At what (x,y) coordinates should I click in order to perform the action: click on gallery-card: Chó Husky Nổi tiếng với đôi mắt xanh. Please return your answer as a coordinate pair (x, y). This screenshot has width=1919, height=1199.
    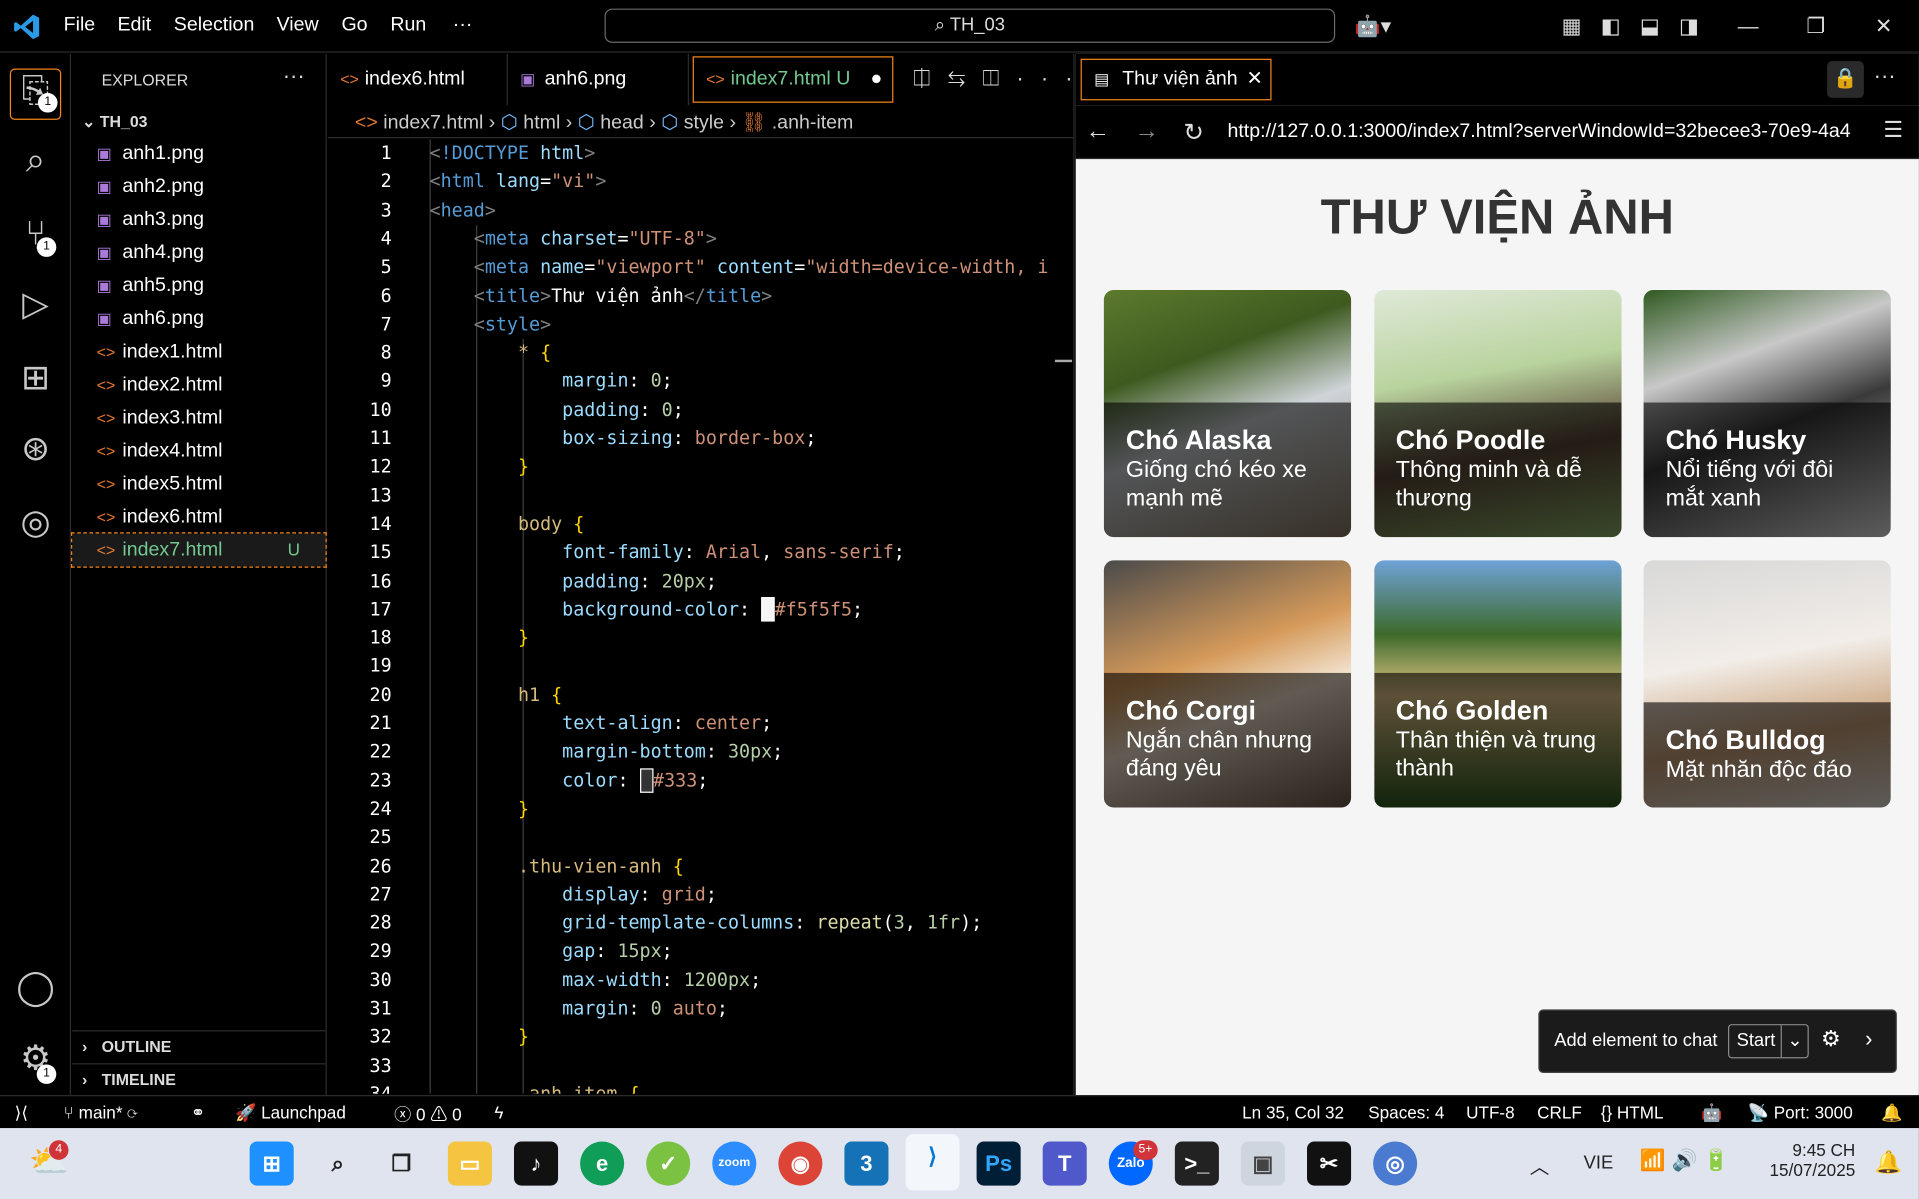
    Looking at the image, I should click on (1767, 413).